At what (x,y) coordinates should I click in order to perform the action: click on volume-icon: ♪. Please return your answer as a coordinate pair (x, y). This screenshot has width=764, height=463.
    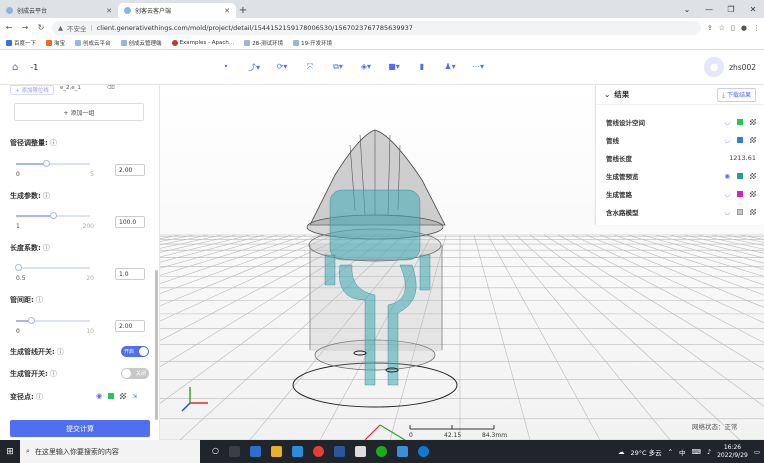
    Looking at the image, I should click on (709, 452).